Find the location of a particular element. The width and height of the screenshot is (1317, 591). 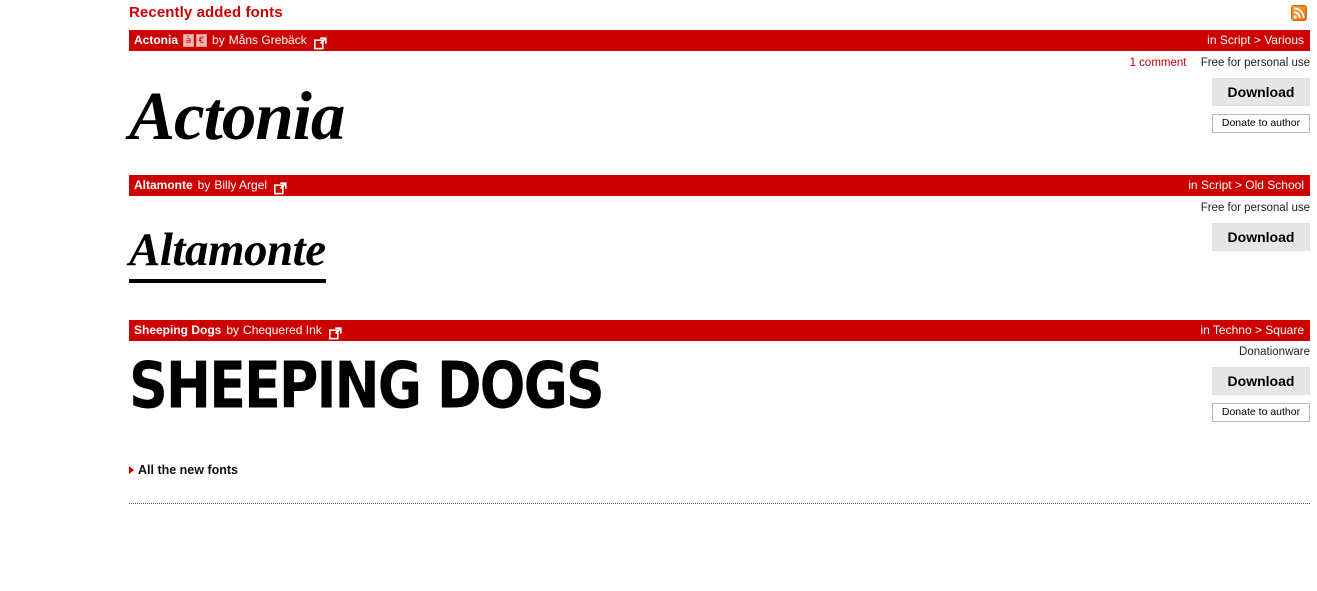

euro-symbol-icon: € is located at coordinates (202, 40).